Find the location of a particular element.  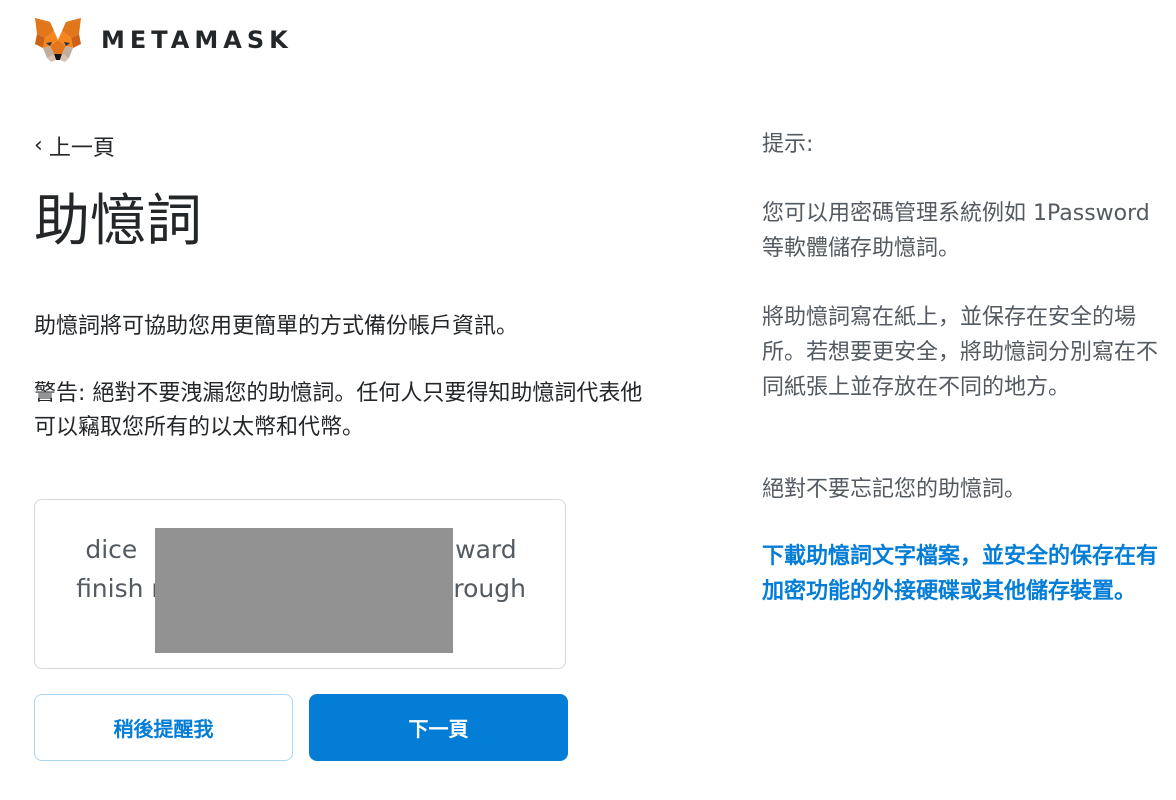

tip-never-forget: 絕對不要忘記您的助憶詞。 is located at coordinates (894, 489).